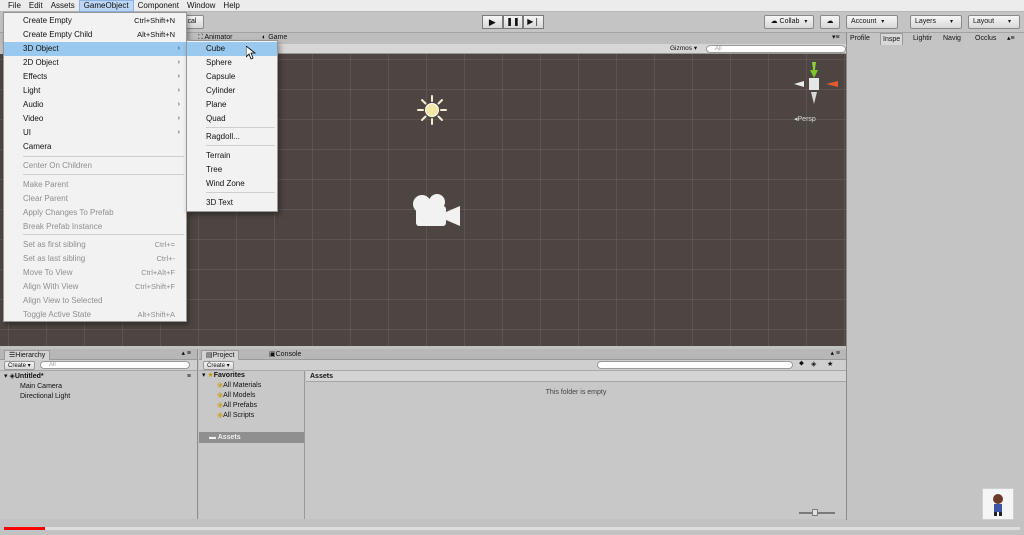 This screenshot has width=1024, height=535. What do you see at coordinates (576, 376) in the screenshot?
I see `assets-breadcrumb: Assets` at bounding box center [576, 376].